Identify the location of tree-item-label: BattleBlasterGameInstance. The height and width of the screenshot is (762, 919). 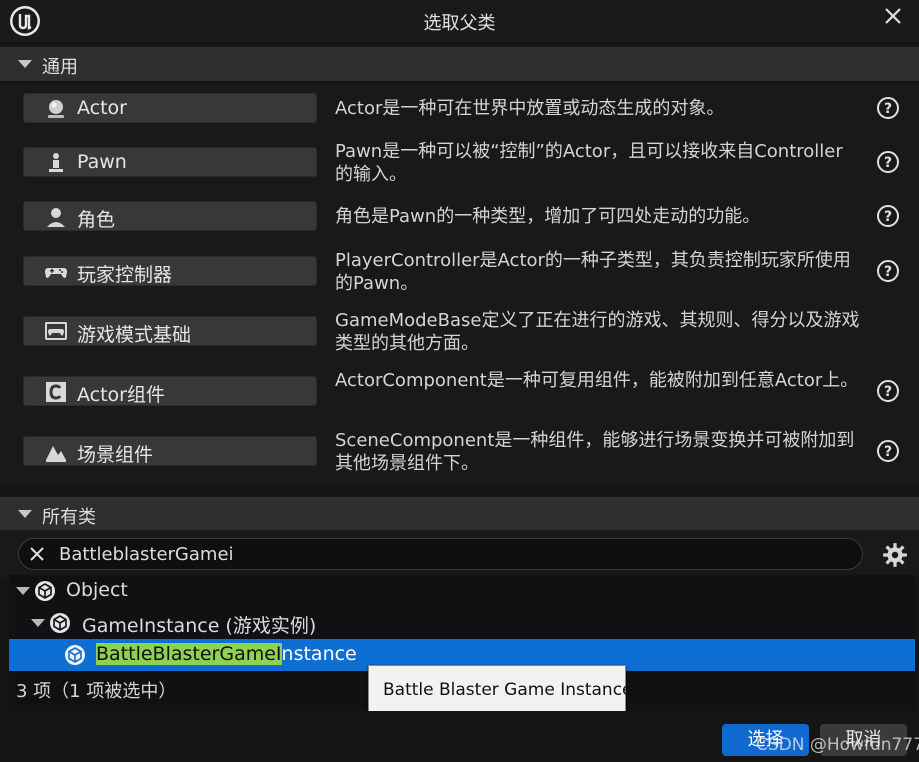
(226, 654).